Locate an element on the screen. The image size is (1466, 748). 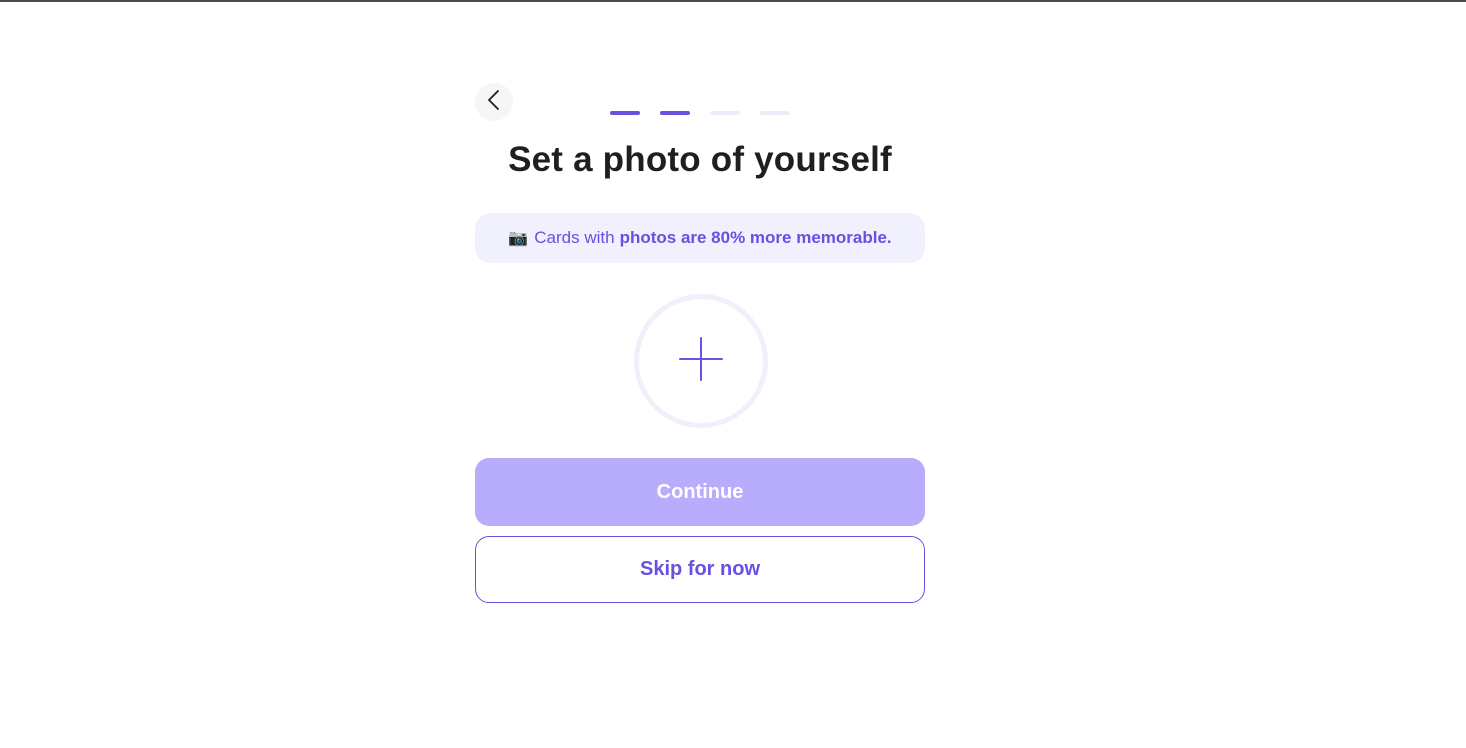
photo-upload-button is located at coordinates (701, 361).